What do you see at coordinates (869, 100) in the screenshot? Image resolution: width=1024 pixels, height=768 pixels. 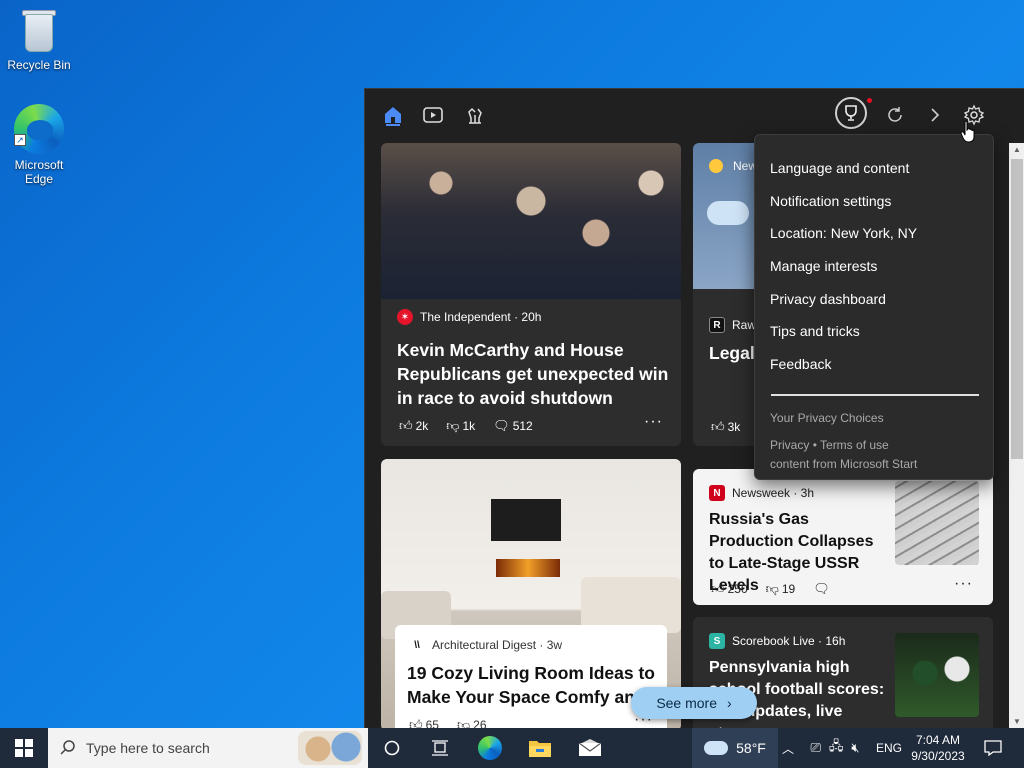 I see `notification-dot` at bounding box center [869, 100].